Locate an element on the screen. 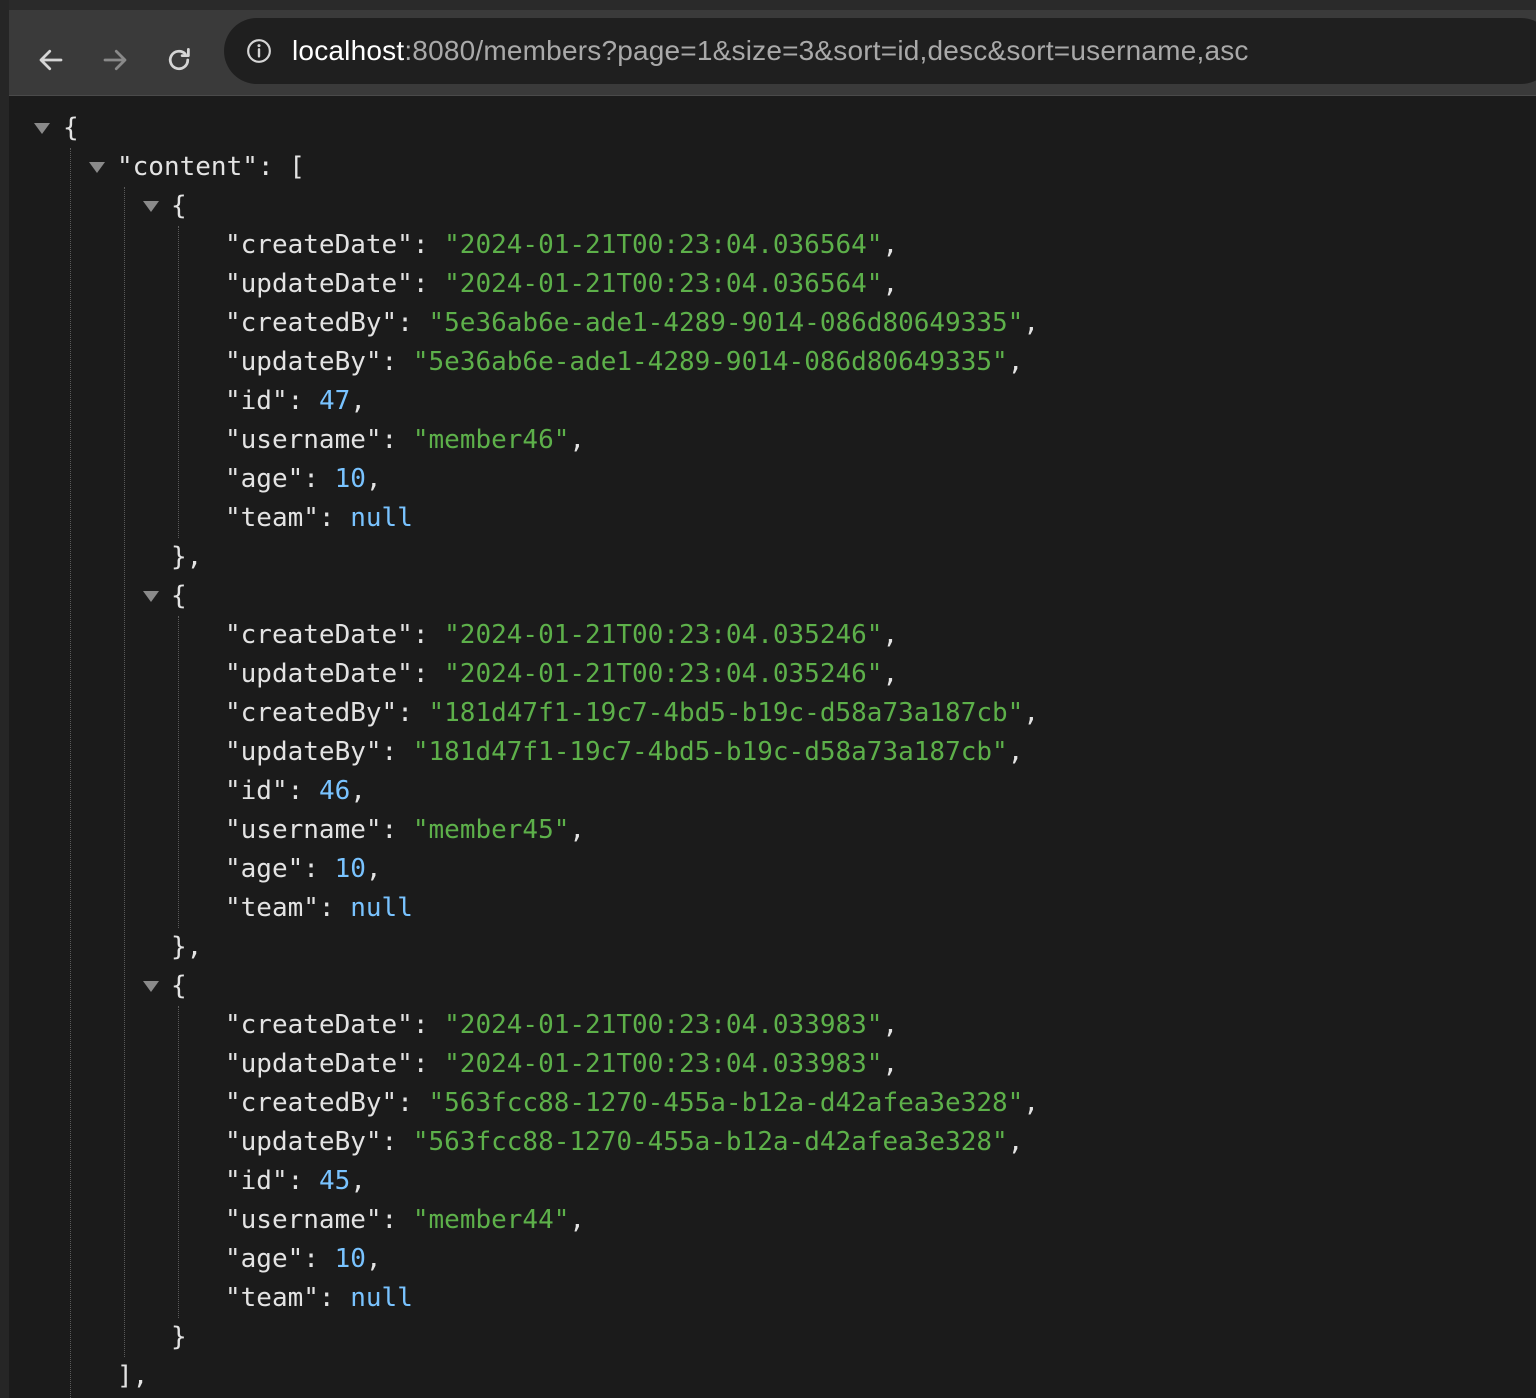 The height and width of the screenshot is (1398, 1536). root-collapse-toggle is located at coordinates (42, 128).